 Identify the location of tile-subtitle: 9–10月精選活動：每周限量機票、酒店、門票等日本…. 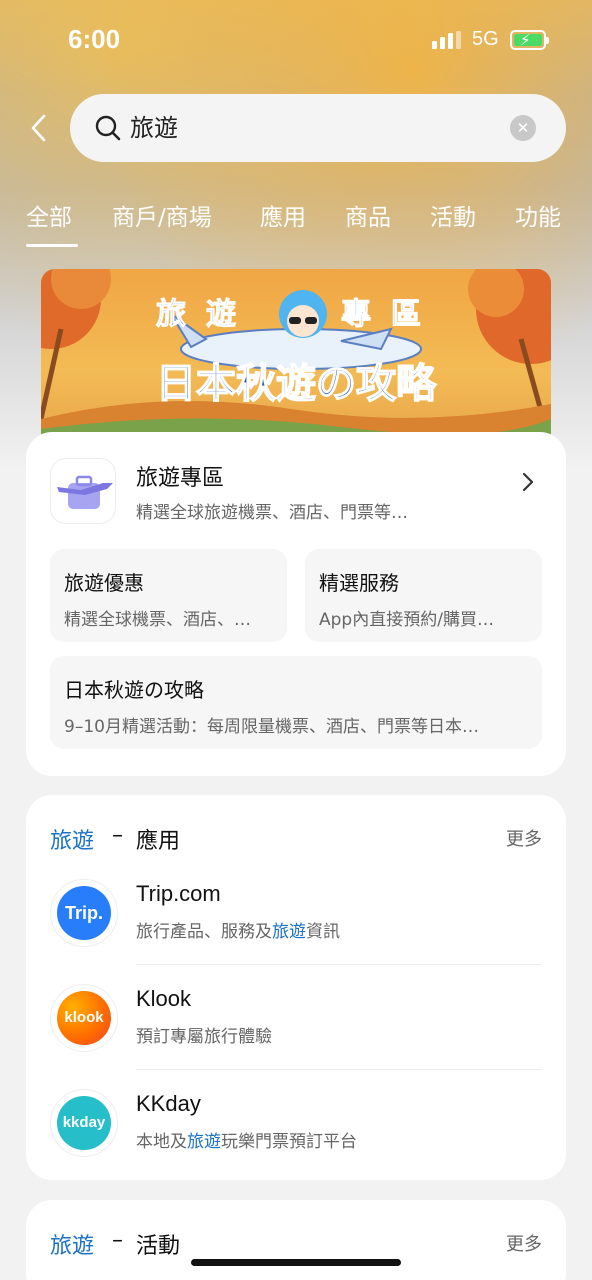
(271, 727).